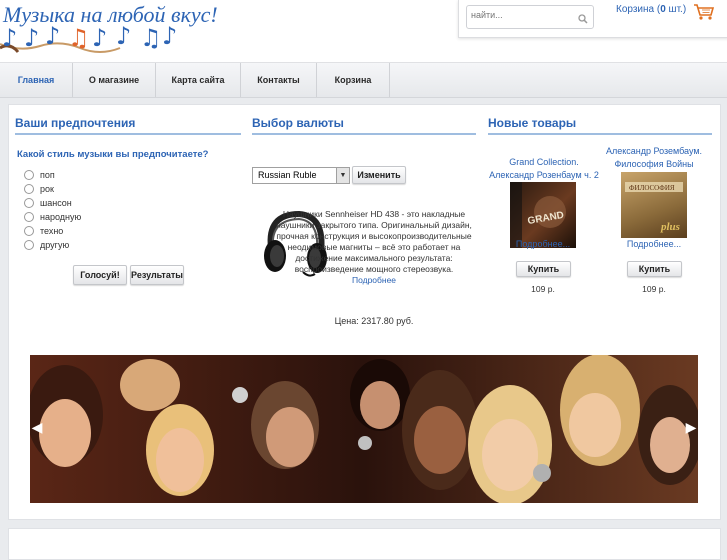 Image resolution: width=727 pixels, height=560 pixels. Describe the element at coordinates (39, 189) in the screenshot. I see `poll-option: рок` at that location.